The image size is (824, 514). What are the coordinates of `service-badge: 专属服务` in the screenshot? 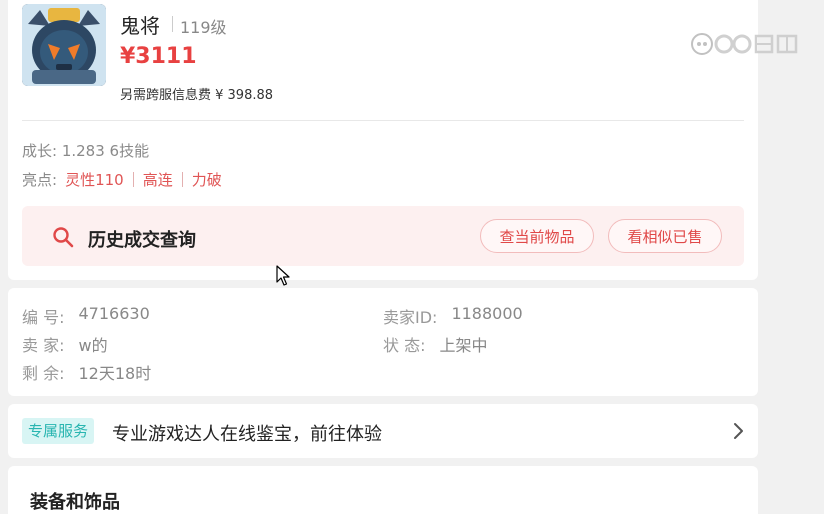 It's located at (58, 431).